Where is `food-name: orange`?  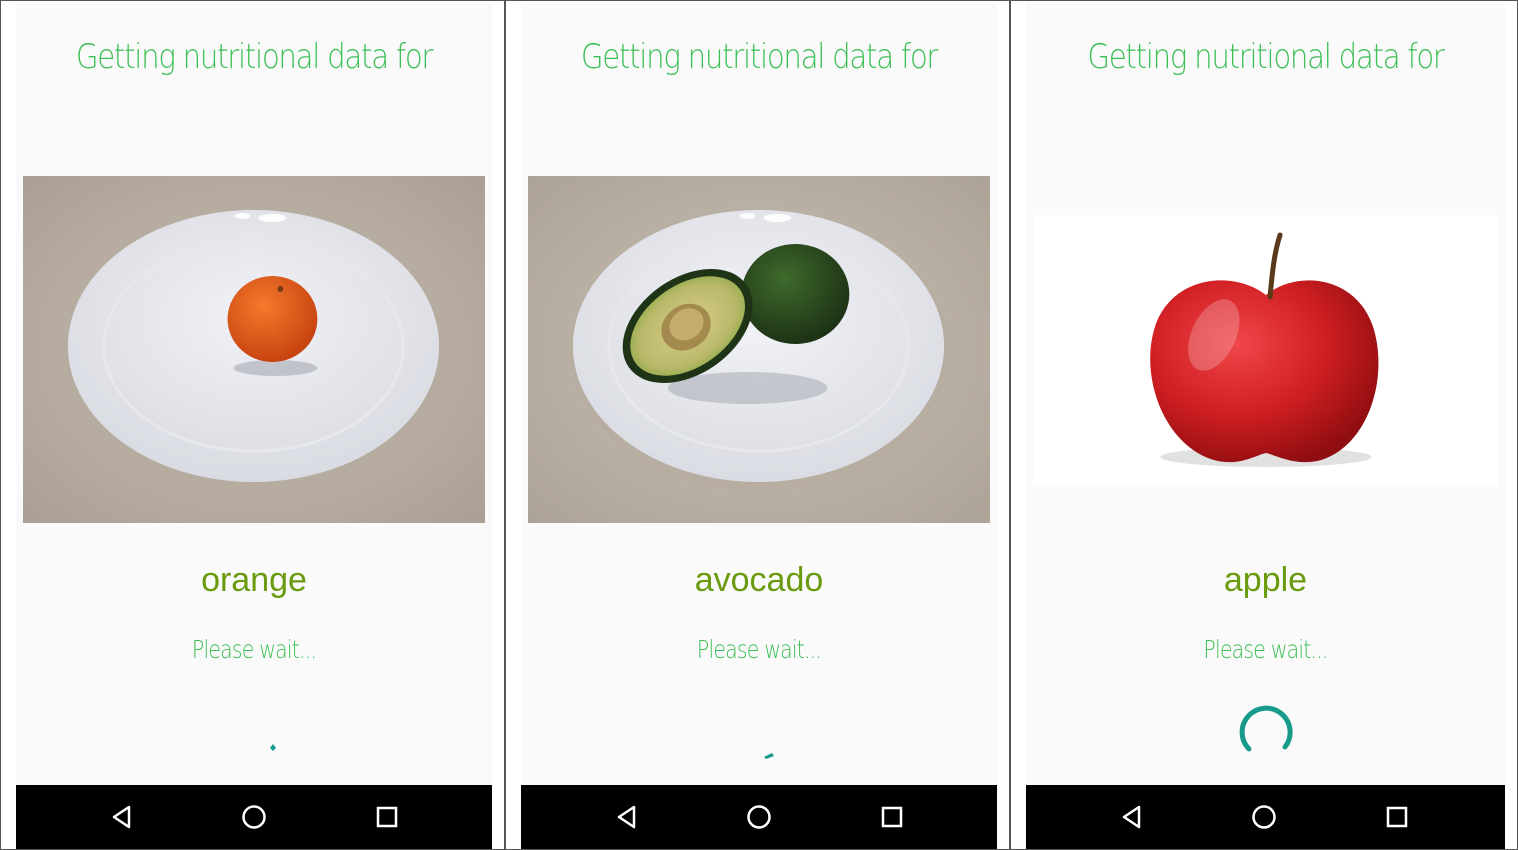
food-name: orange is located at coordinates (254, 580).